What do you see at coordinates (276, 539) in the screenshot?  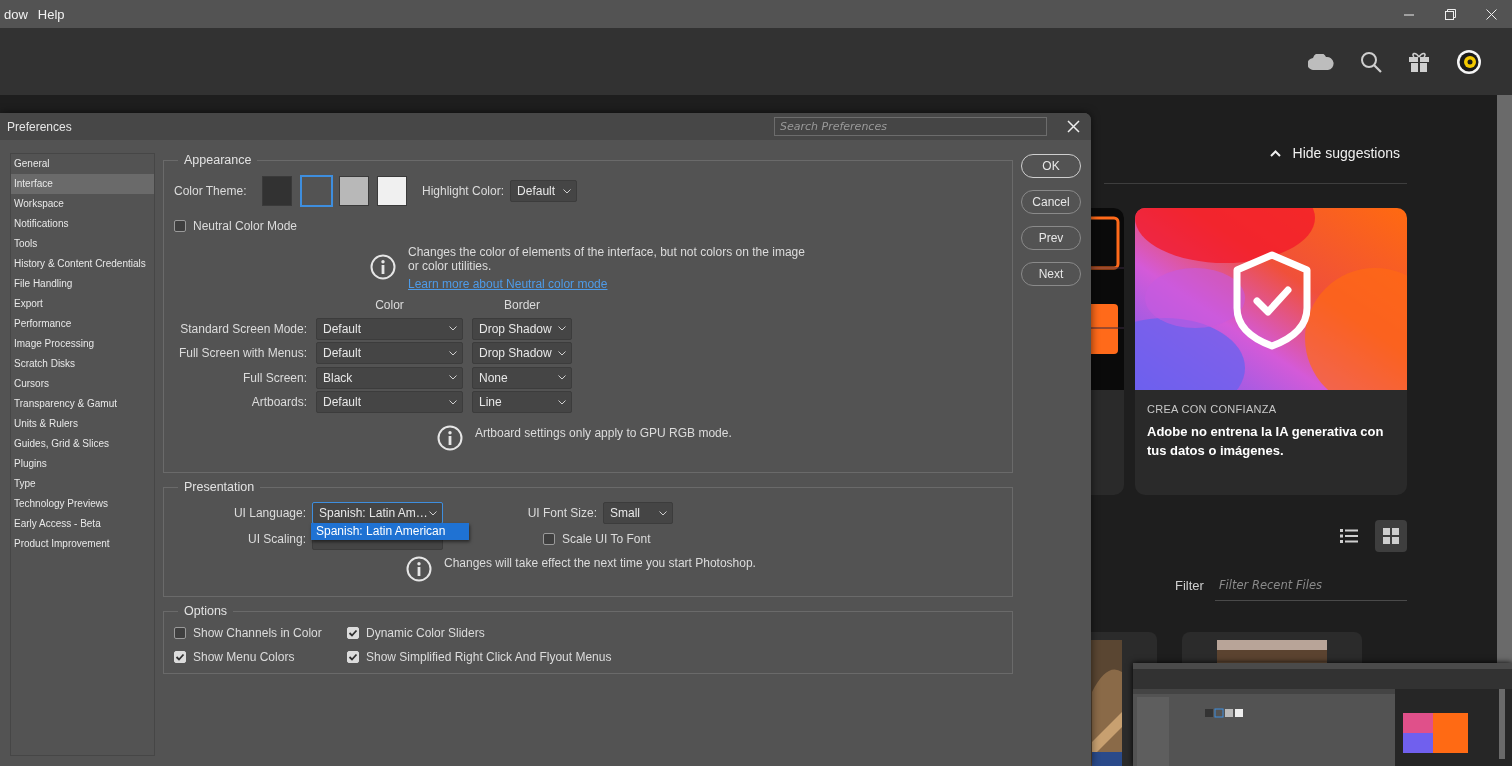 I see `field-label: UI Scaling:` at bounding box center [276, 539].